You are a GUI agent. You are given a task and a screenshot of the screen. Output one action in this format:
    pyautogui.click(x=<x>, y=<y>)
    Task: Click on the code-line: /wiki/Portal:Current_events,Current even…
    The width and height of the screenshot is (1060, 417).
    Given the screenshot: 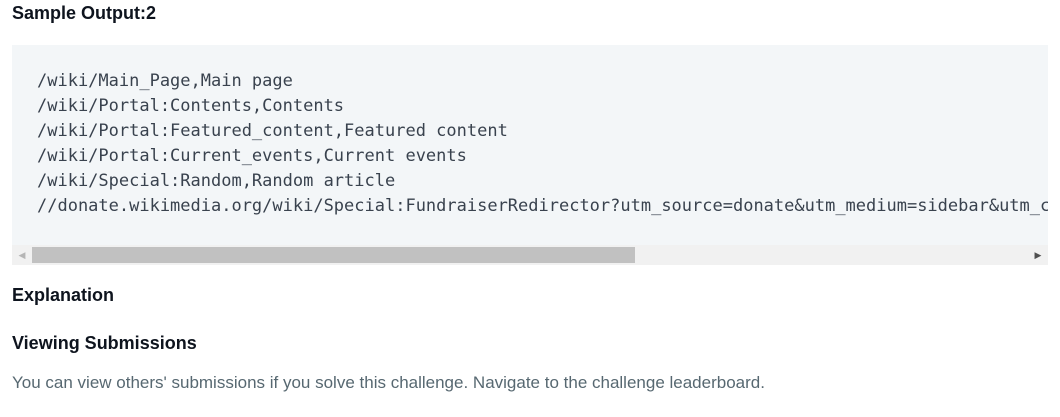 What is the action you would take?
    pyautogui.click(x=252, y=156)
    